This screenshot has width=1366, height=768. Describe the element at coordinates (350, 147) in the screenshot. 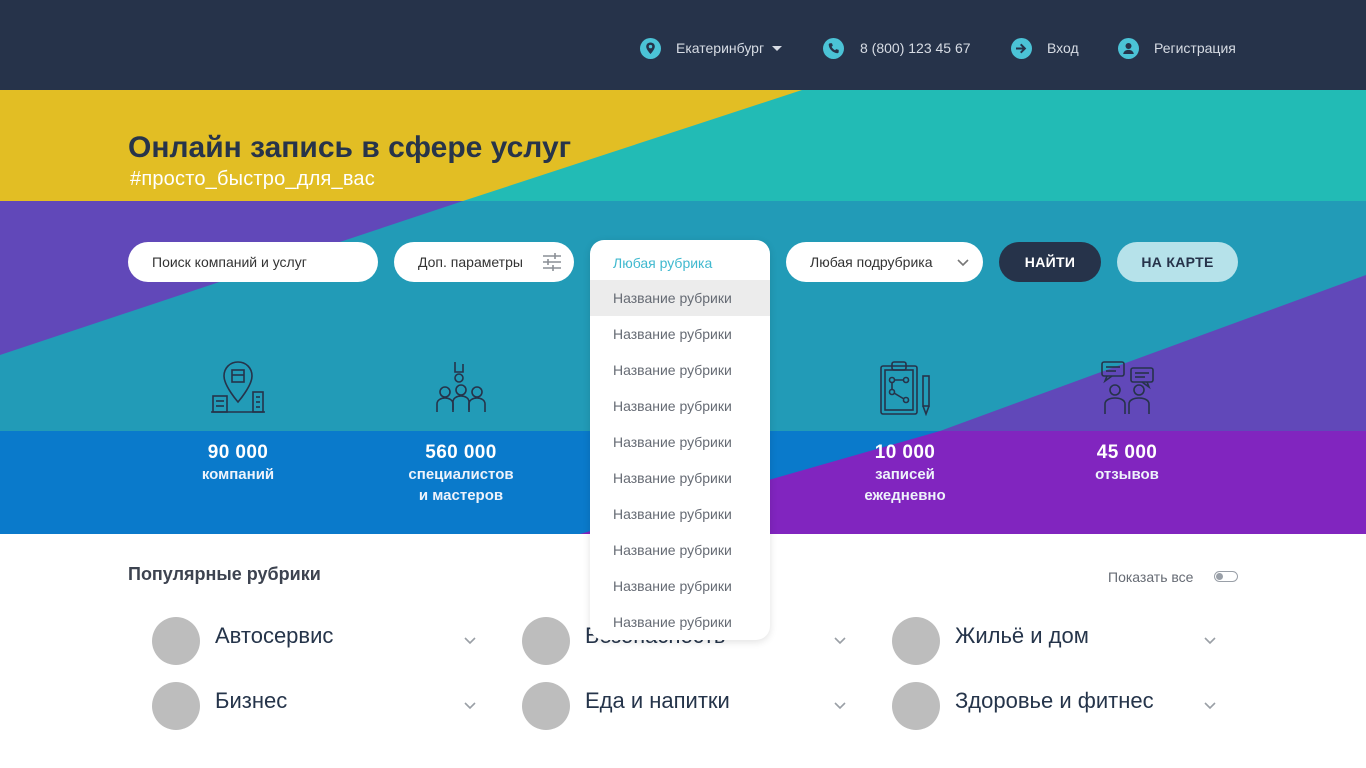

I see `hero-title: Онлайн запись в сфере услуг` at that location.